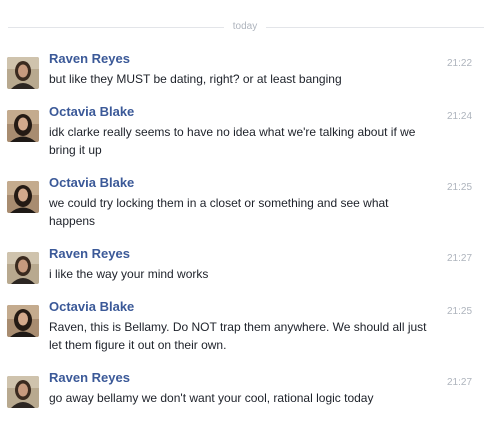 The image size is (490, 431). I want to click on message-timestamp: 21:22, so click(460, 63).